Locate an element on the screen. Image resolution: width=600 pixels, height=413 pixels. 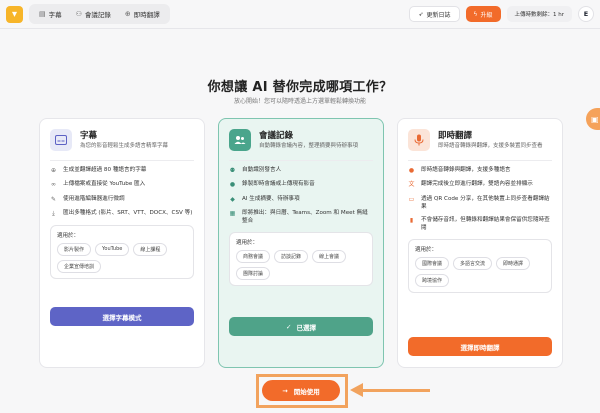
download-icon: ⤓ is located at coordinates (53, 214).